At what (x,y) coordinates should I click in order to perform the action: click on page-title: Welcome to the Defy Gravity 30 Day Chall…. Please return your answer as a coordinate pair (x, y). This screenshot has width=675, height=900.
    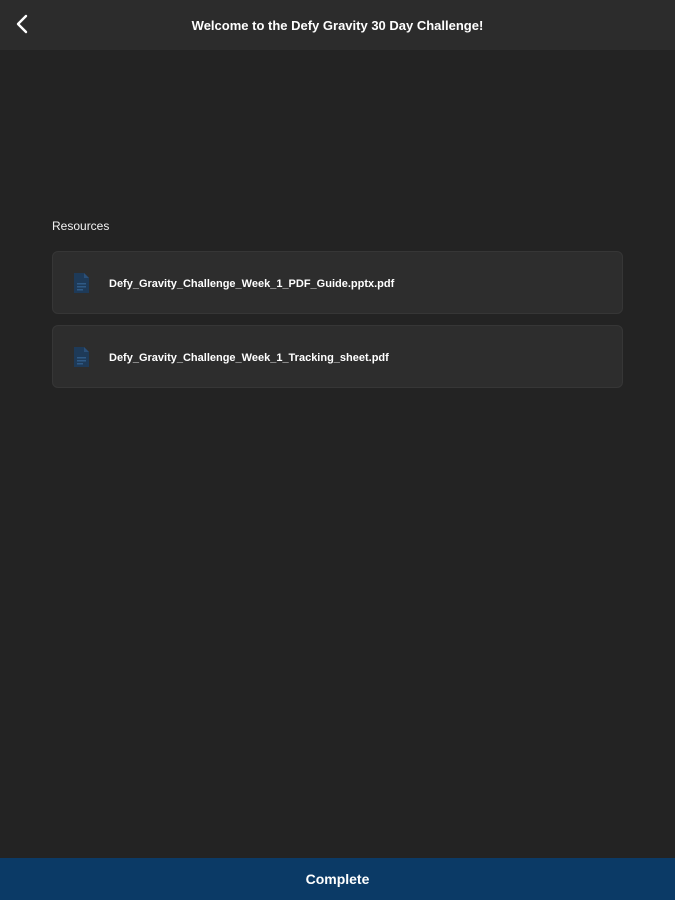
    Looking at the image, I should click on (337, 25).